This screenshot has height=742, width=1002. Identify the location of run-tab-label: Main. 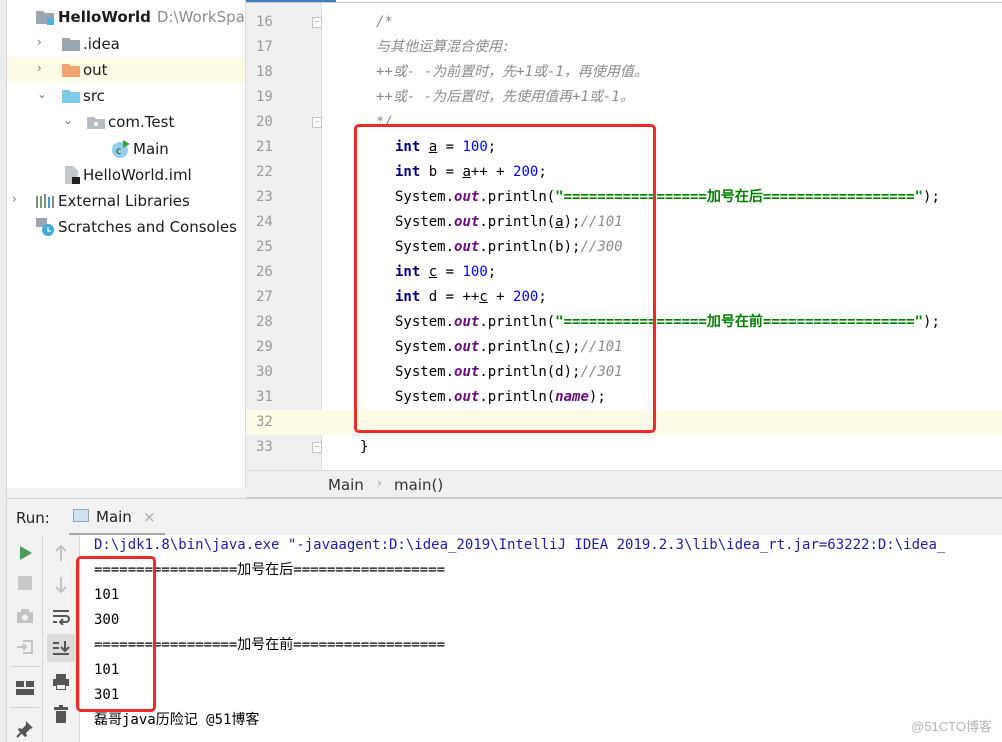
(114, 517).